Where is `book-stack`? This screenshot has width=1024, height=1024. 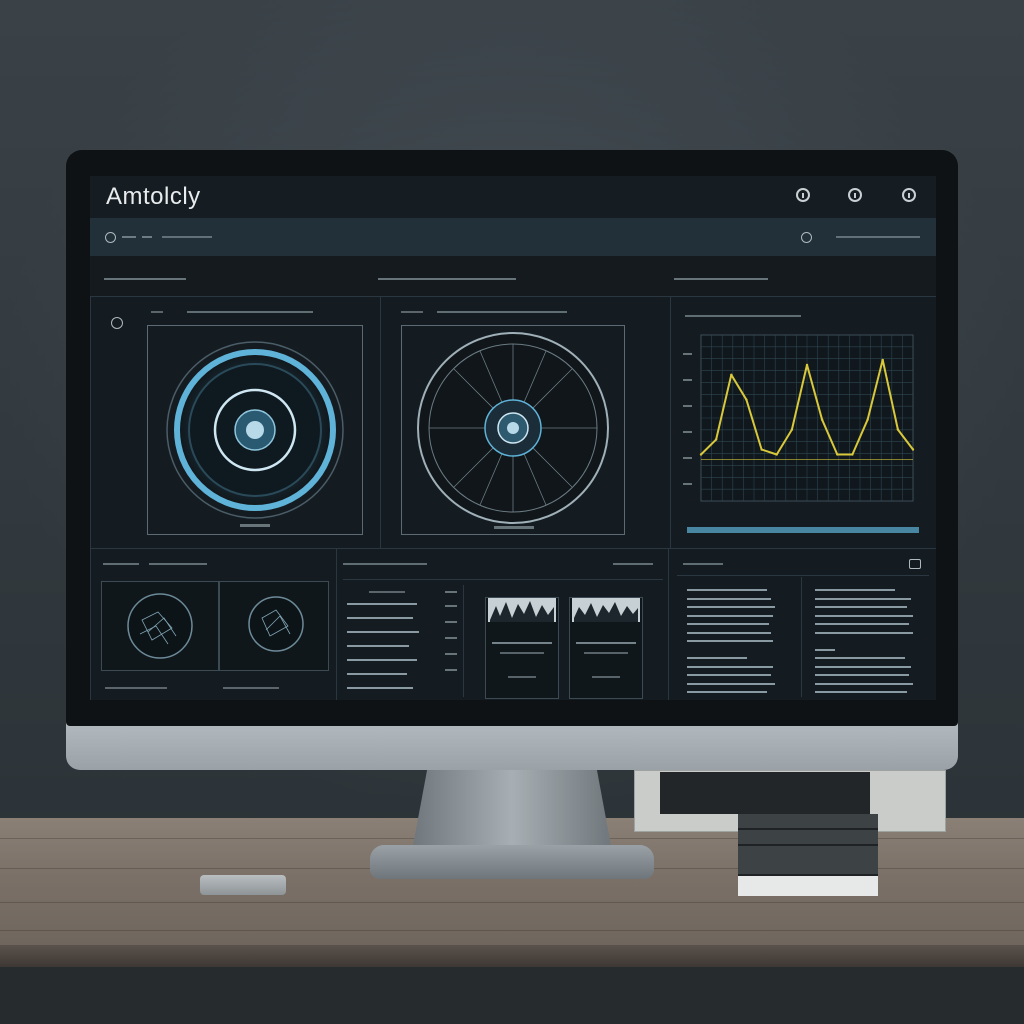 book-stack is located at coordinates (808, 855).